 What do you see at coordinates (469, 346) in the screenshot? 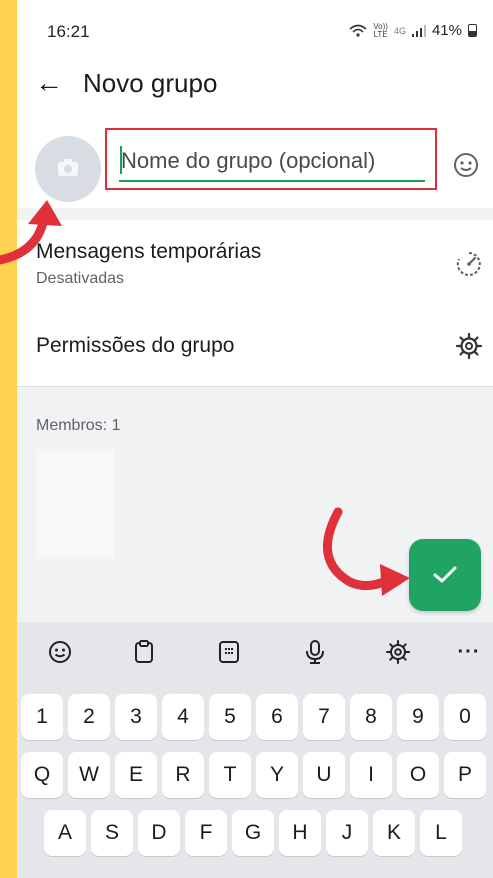
I see `gear-icon` at bounding box center [469, 346].